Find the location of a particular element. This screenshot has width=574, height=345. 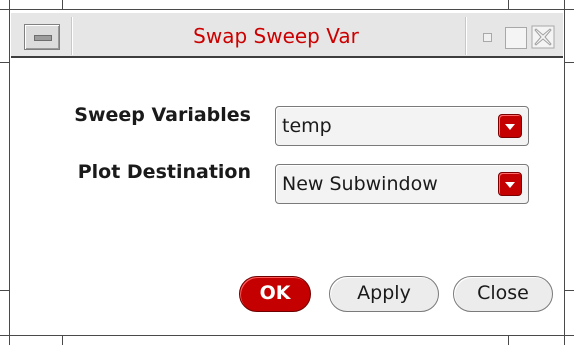

close-button: Close is located at coordinates (503, 294).